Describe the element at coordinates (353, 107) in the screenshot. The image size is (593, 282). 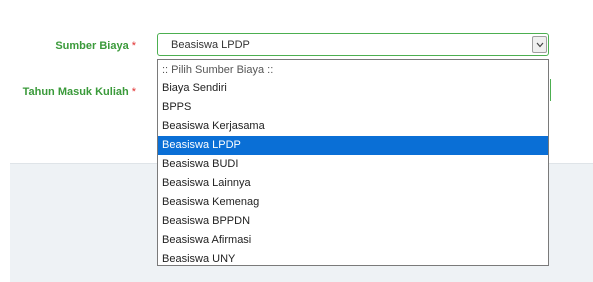
I see `dropdown-option: BPPS` at that location.